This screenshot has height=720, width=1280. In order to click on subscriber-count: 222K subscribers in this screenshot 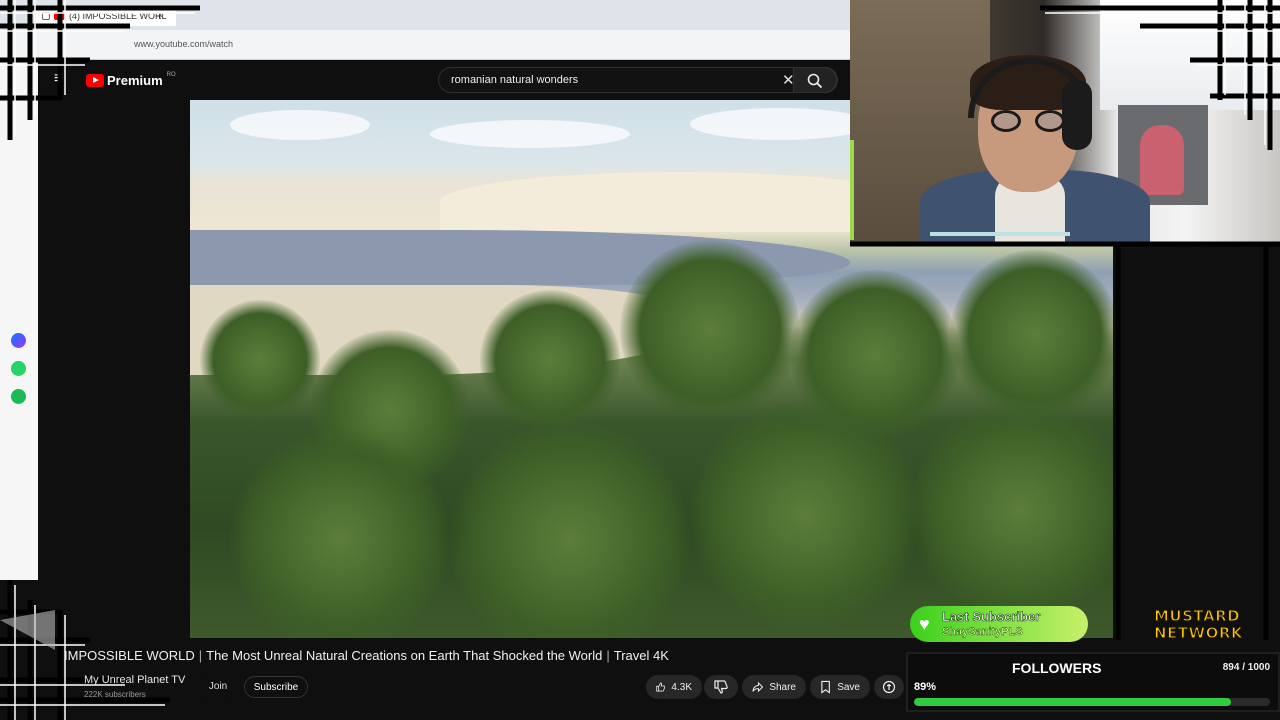, I will do `click(115, 694)`.